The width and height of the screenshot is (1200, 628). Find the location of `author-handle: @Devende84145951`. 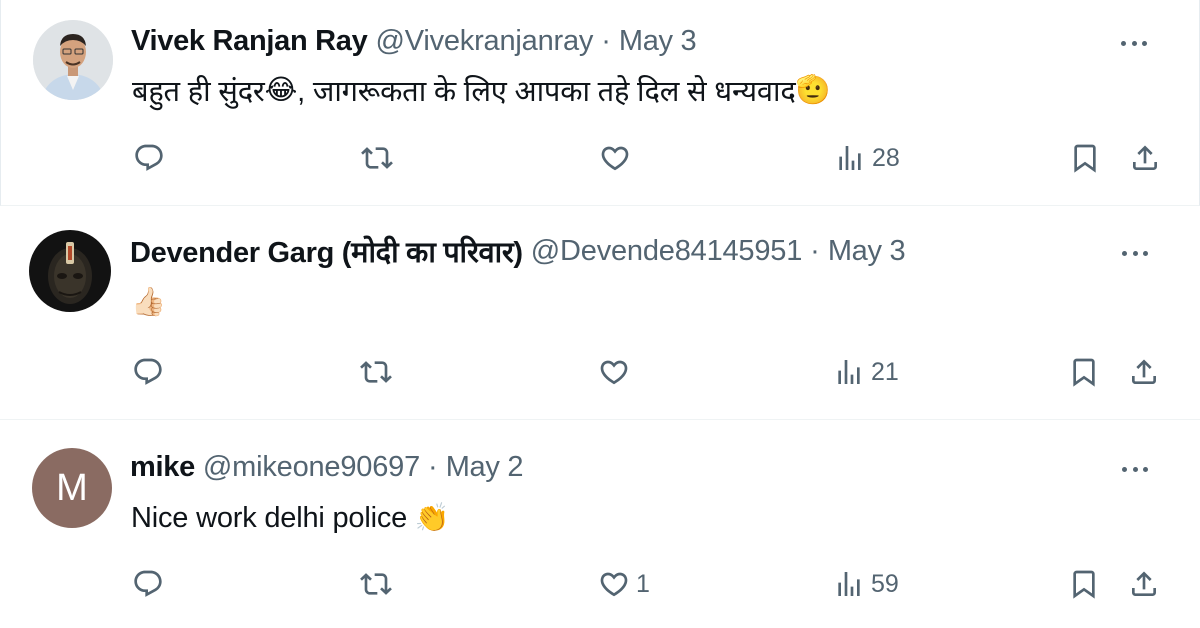

author-handle: @Devende84145951 is located at coordinates (667, 251).